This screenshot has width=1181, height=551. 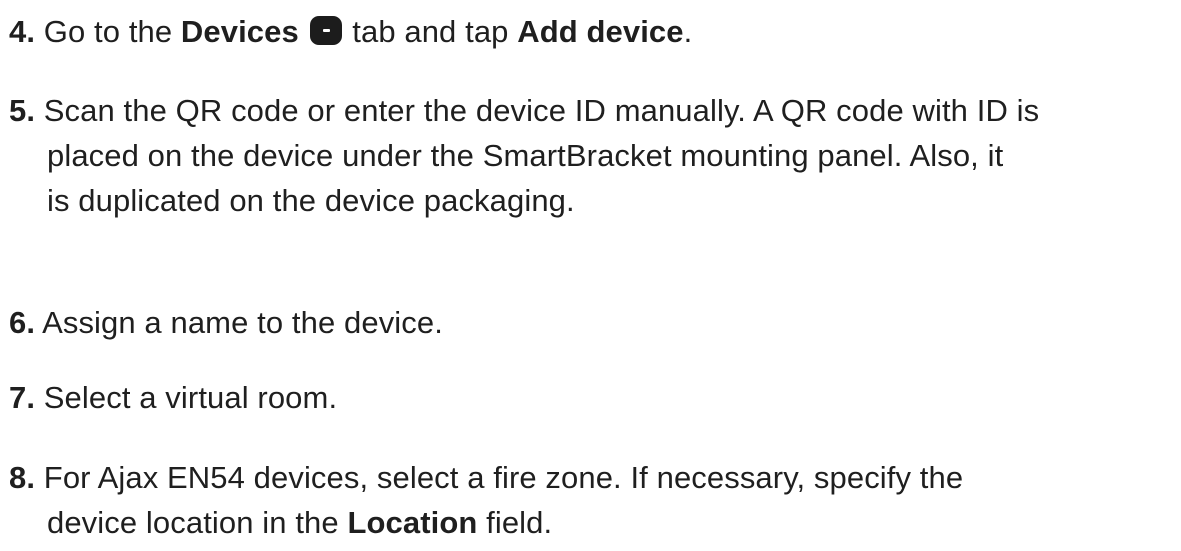 I want to click on step-number: 5., so click(x=22, y=110).